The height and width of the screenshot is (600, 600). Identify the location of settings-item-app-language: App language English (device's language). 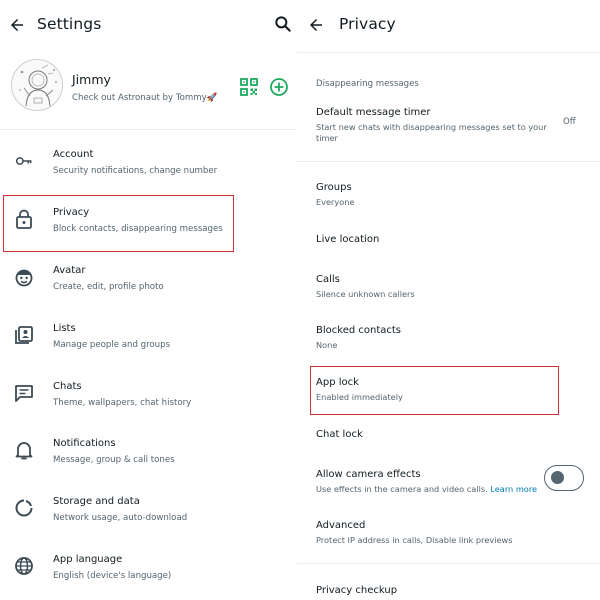
(148, 577).